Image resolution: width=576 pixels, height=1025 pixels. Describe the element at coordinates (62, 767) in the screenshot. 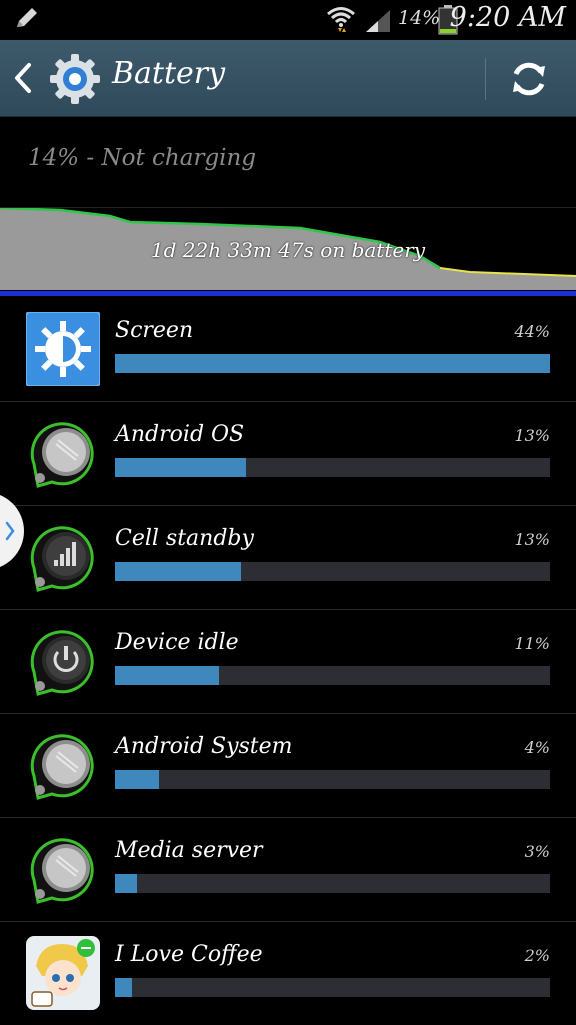

I see `android-system-icon` at that location.